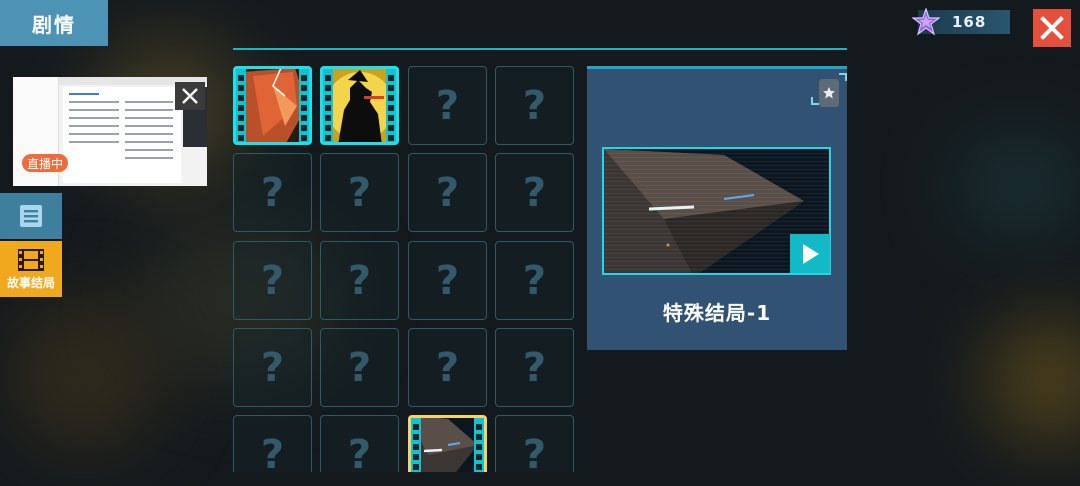  Describe the element at coordinates (540, 49) in the screenshot. I see `divider` at that location.